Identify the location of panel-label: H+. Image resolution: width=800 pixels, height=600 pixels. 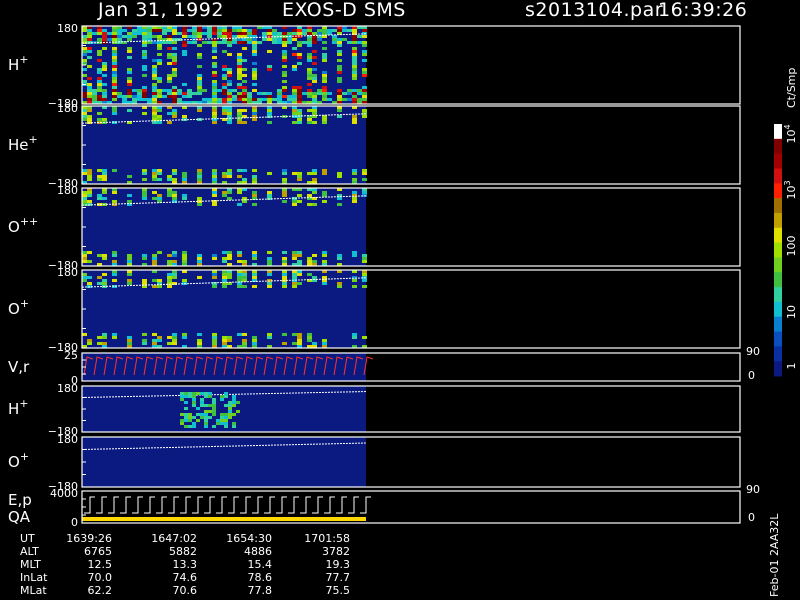
(18, 63).